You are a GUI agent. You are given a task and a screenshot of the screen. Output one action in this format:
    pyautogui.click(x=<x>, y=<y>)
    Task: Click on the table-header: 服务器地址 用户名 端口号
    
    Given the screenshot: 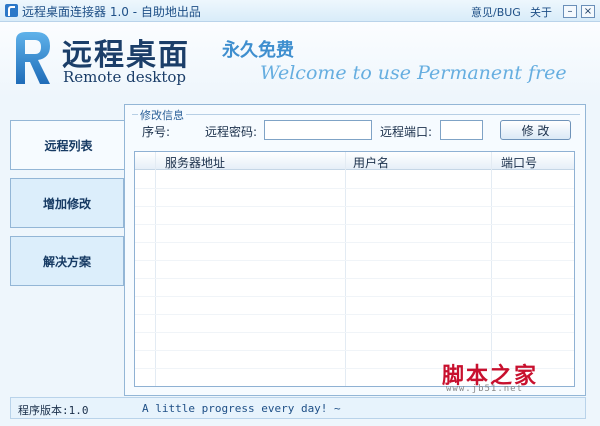 What is the action you would take?
    pyautogui.click(x=354, y=161)
    